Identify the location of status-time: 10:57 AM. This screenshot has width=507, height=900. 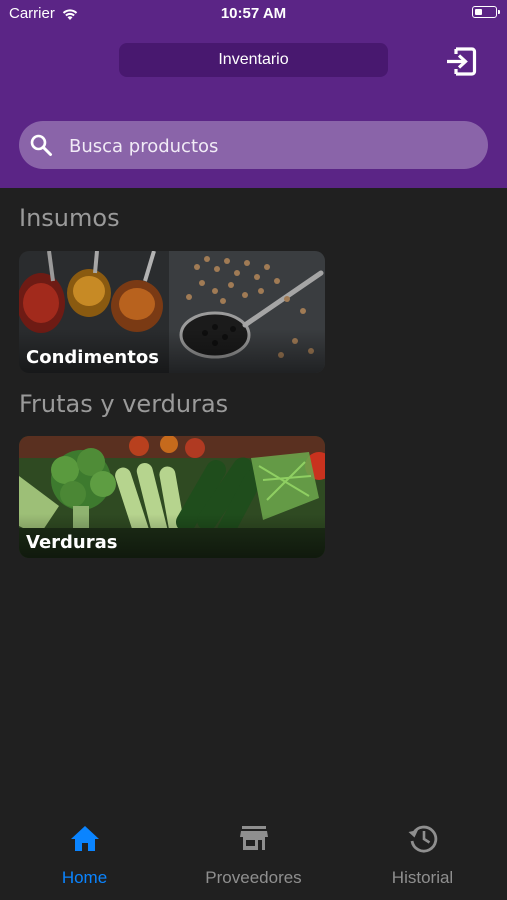
(253, 13).